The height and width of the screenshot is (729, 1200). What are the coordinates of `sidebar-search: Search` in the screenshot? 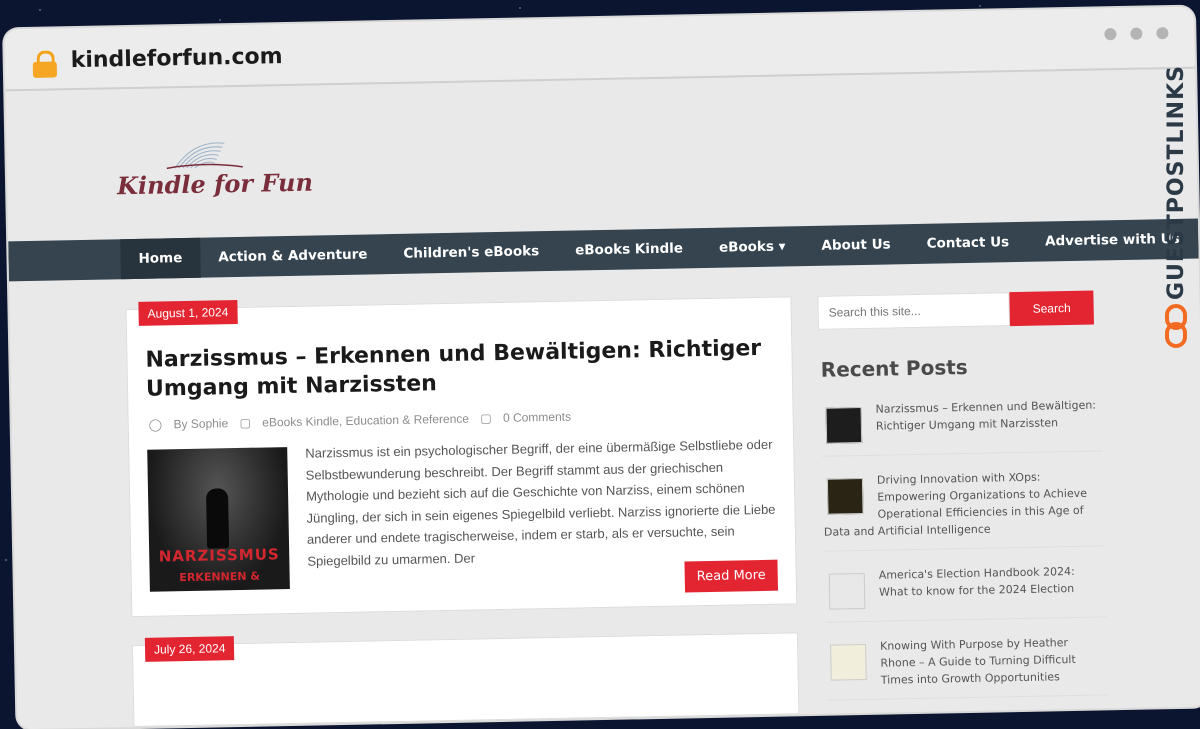 It's located at (955, 310).